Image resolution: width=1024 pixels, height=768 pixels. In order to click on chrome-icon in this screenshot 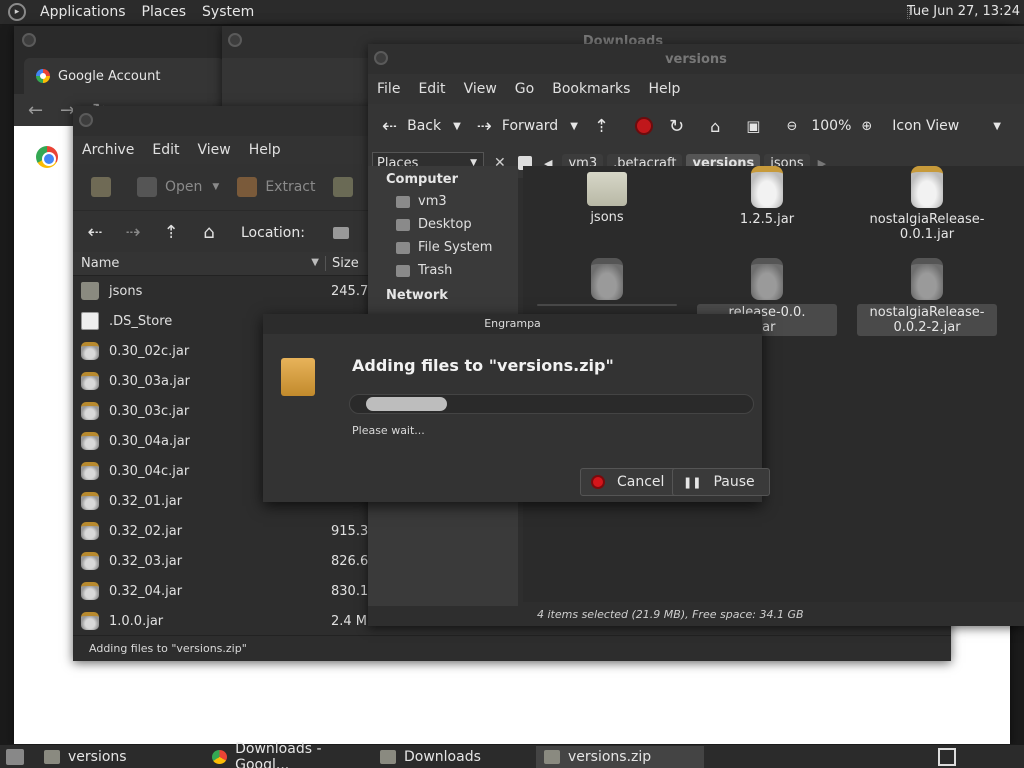, I will do `click(220, 756)`.